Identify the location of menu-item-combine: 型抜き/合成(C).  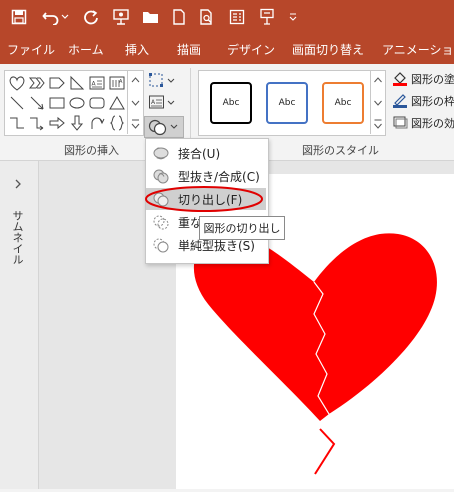
(206, 176).